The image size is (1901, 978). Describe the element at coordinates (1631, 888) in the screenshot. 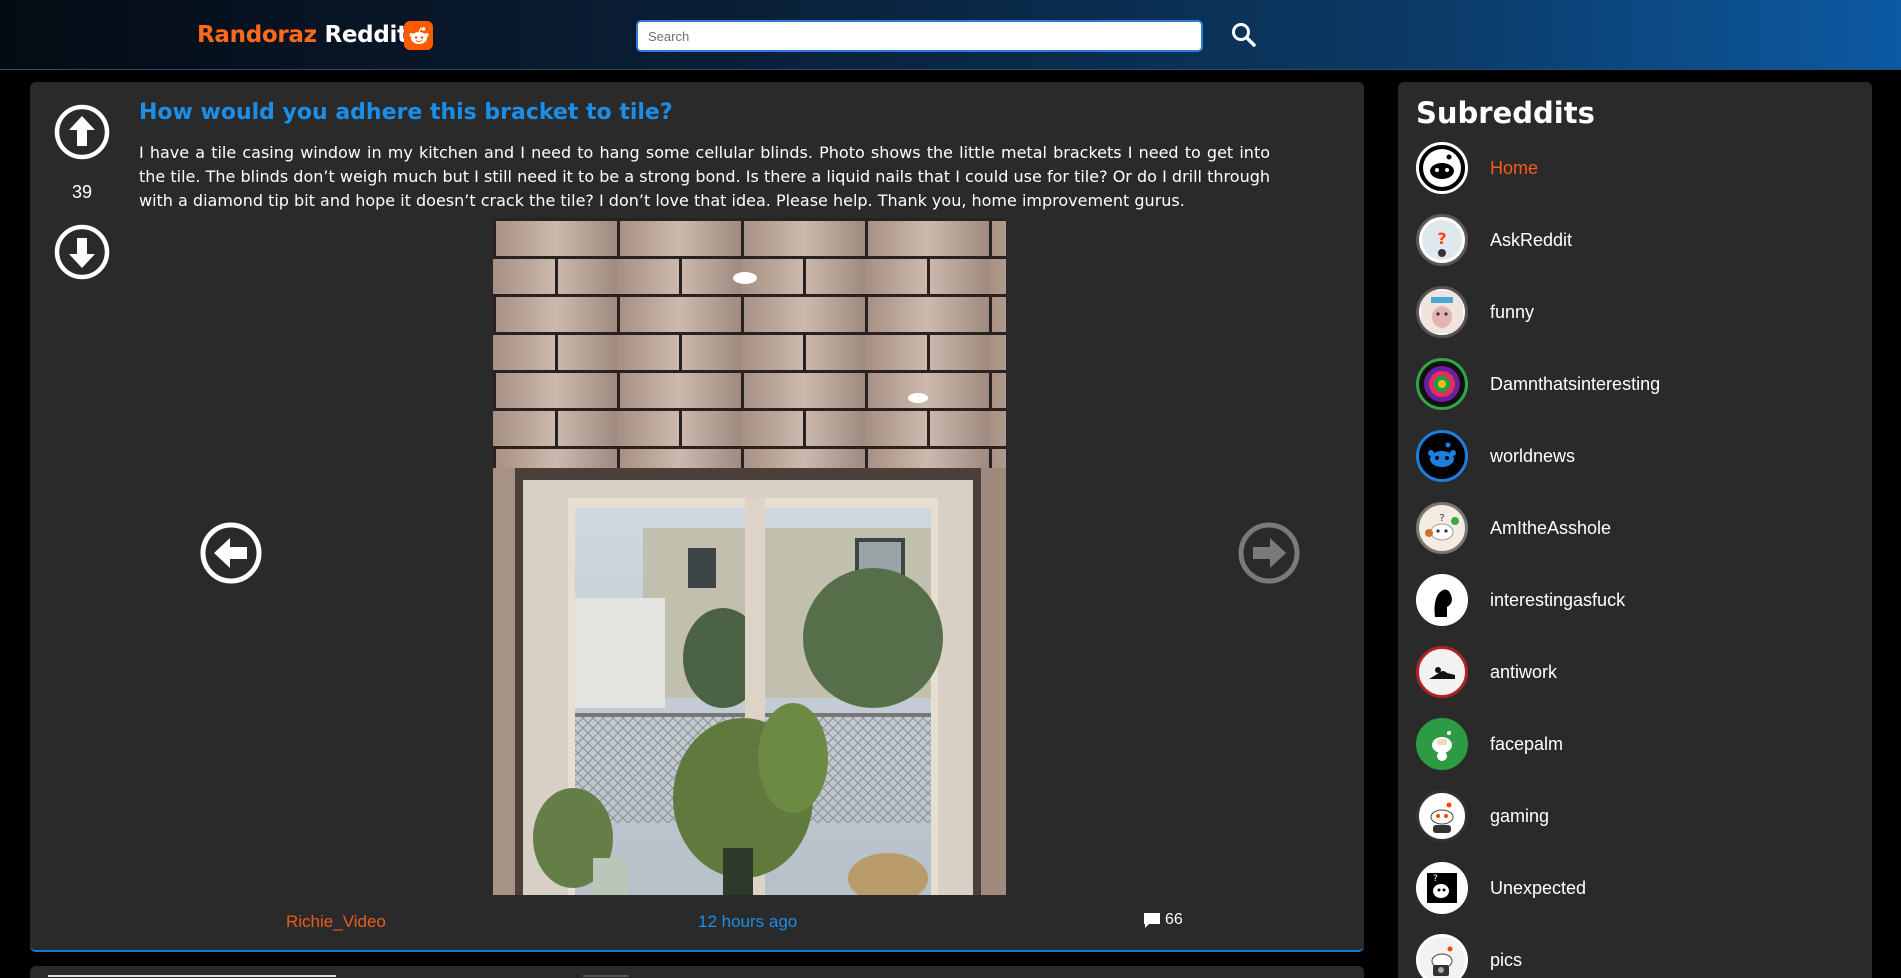

I see `sidebar-item-unexpected: ? Unexpected` at that location.